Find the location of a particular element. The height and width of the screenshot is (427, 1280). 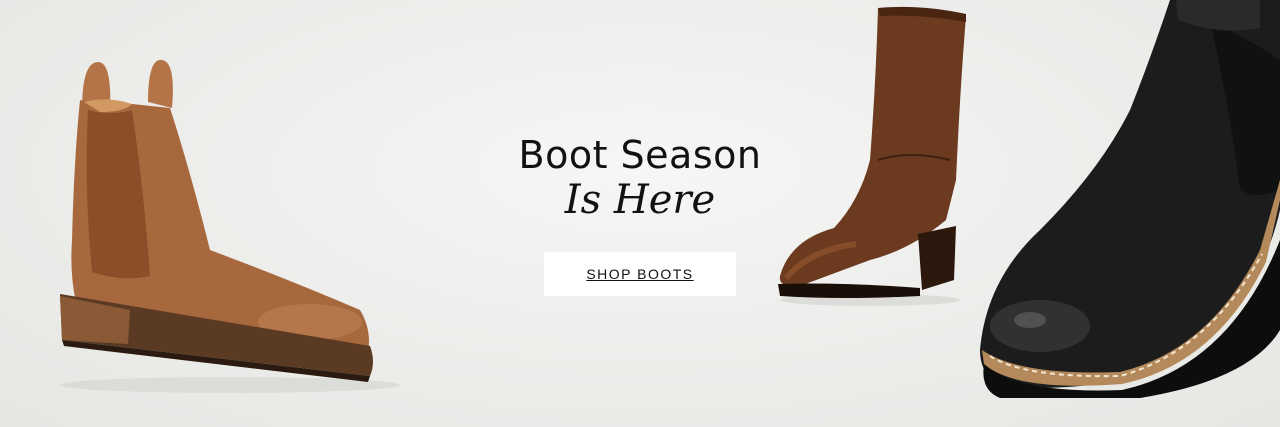

shop-boots-button: SHOP BOOTS is located at coordinates (640, 274).